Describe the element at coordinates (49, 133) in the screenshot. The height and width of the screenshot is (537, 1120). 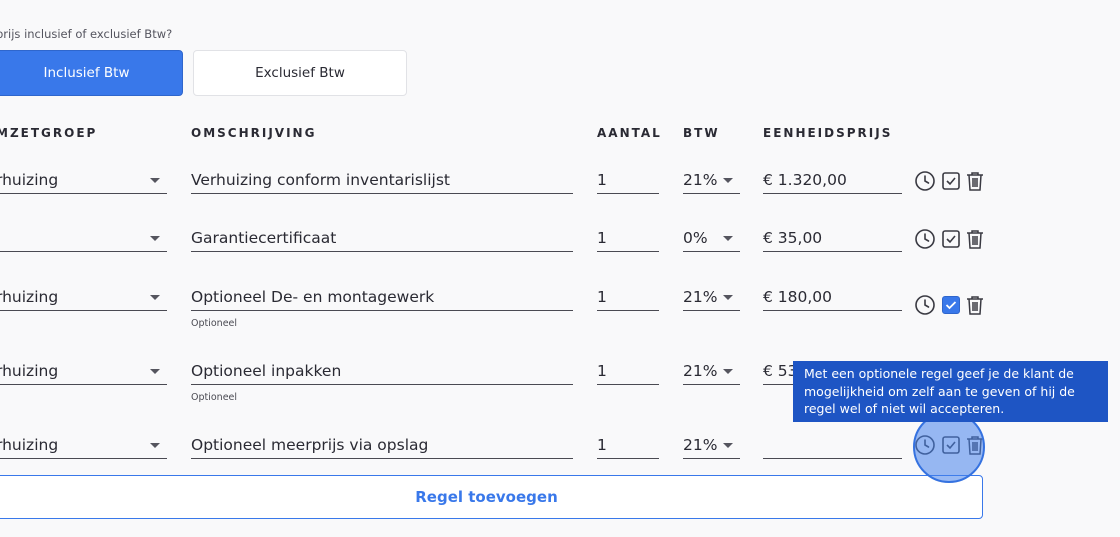
I see `column-header-omzetgroep: MZETGROEP` at that location.